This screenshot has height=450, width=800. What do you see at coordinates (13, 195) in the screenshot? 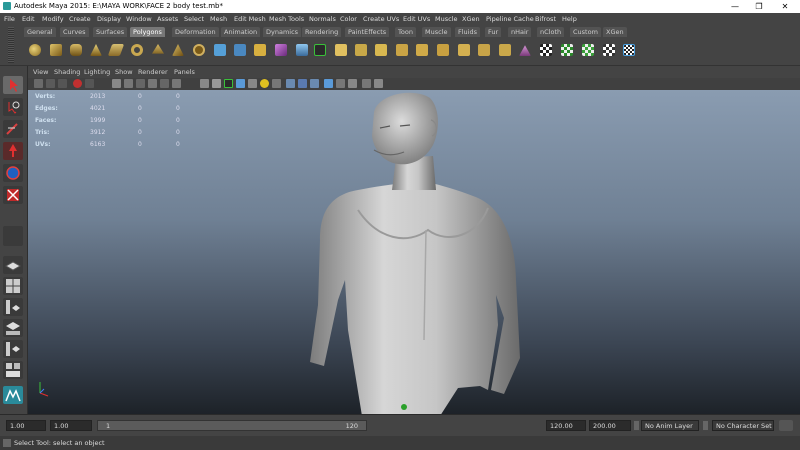
I see `scale-tool-icon` at bounding box center [13, 195].